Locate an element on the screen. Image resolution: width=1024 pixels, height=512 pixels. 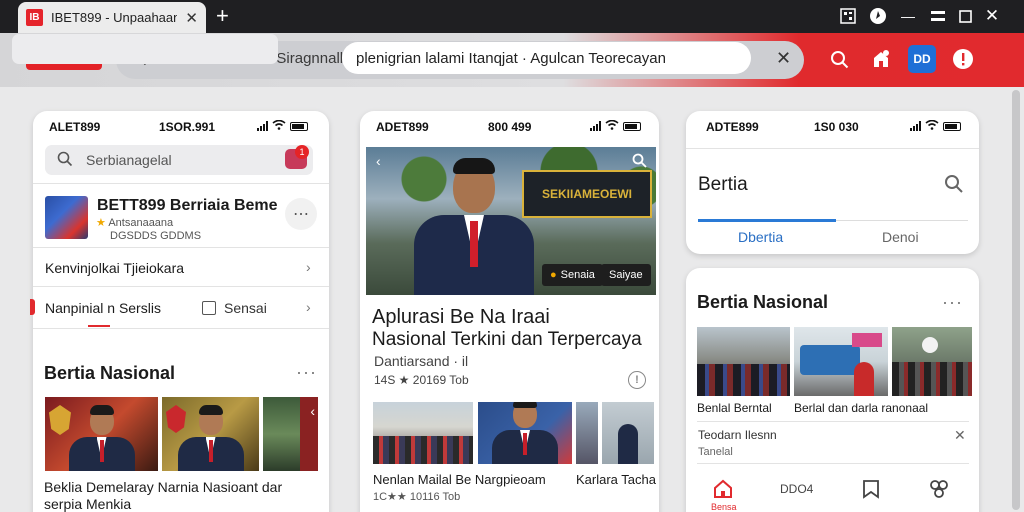
info-icon: ! is located at coordinates (637, 380).